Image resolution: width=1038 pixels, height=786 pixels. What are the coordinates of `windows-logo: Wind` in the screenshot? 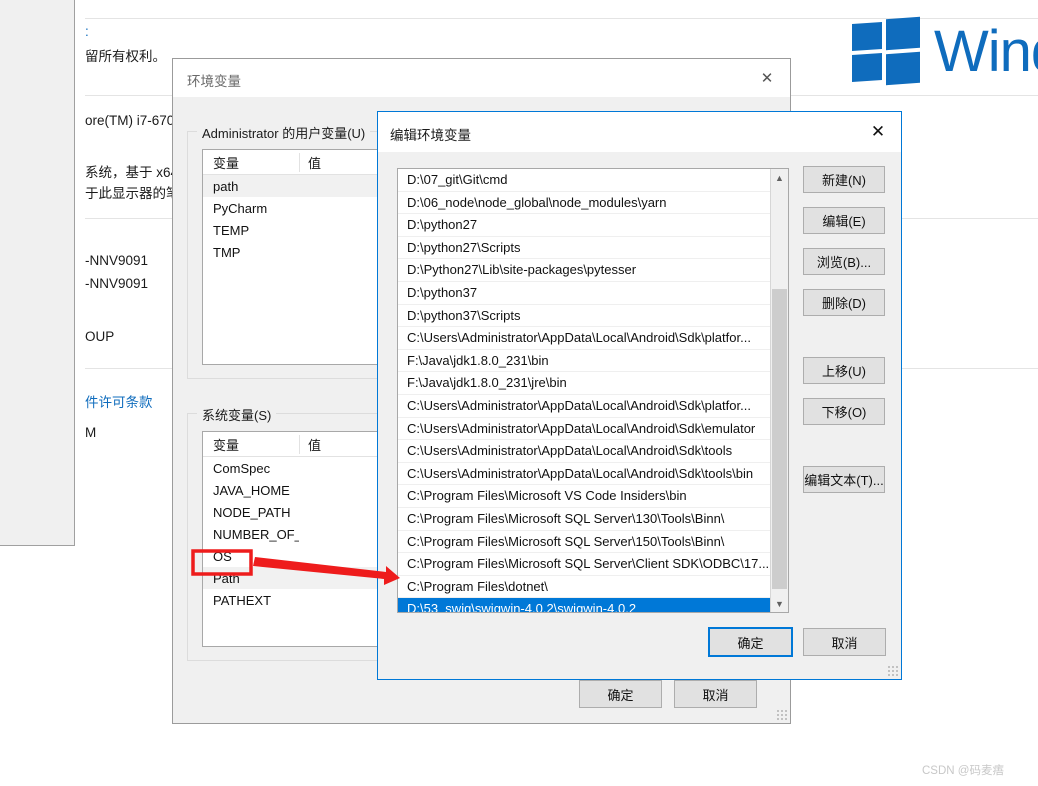 It's located at (945, 51).